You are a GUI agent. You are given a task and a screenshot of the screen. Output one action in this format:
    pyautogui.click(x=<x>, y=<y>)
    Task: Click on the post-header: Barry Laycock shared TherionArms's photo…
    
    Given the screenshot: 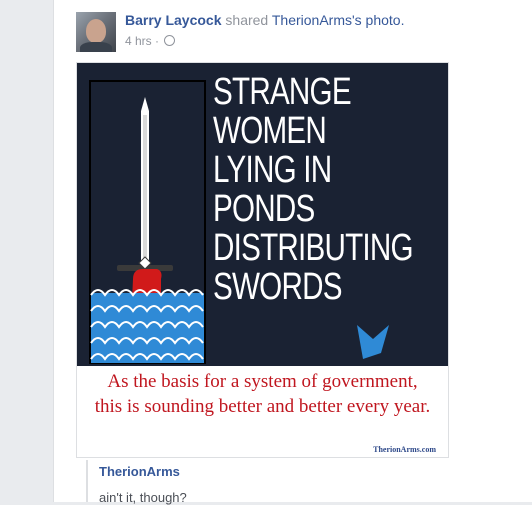 What is the action you would take?
    pyautogui.click(x=264, y=20)
    